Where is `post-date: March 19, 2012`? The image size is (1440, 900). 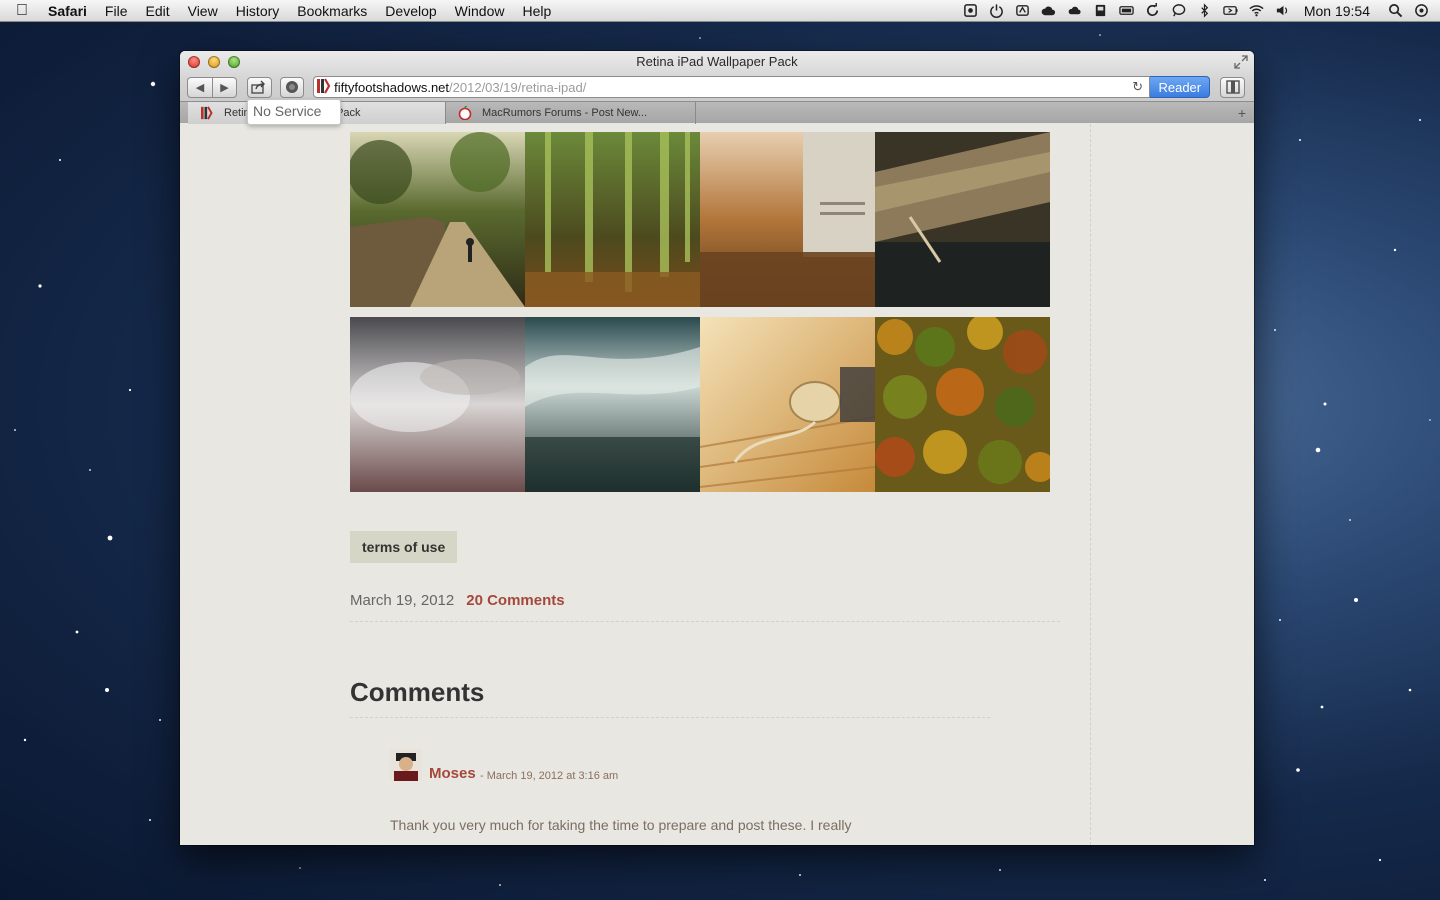 post-date: March 19, 2012 is located at coordinates (402, 600).